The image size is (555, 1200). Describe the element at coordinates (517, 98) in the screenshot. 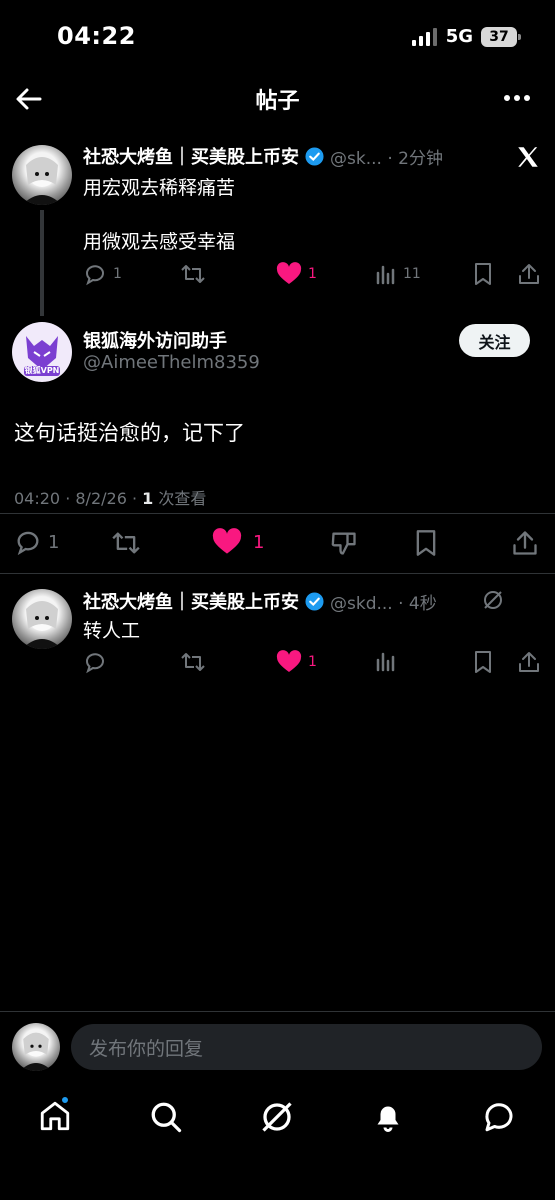

I see `more-options-icon` at that location.